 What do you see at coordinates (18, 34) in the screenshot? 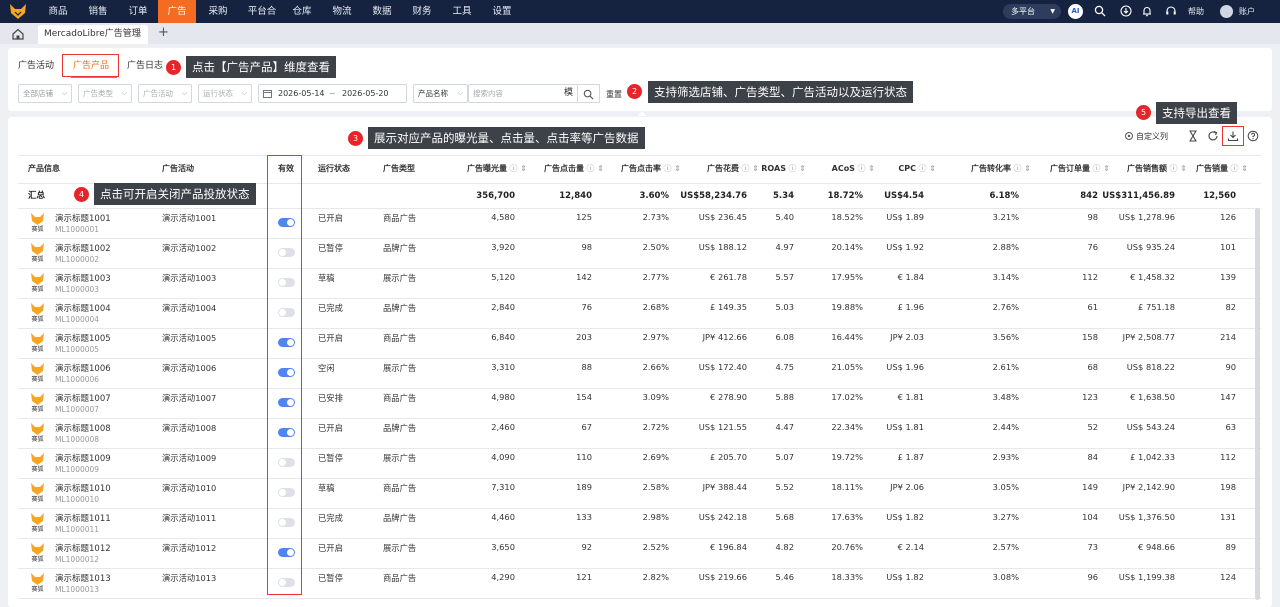
I see `home-icon` at bounding box center [18, 34].